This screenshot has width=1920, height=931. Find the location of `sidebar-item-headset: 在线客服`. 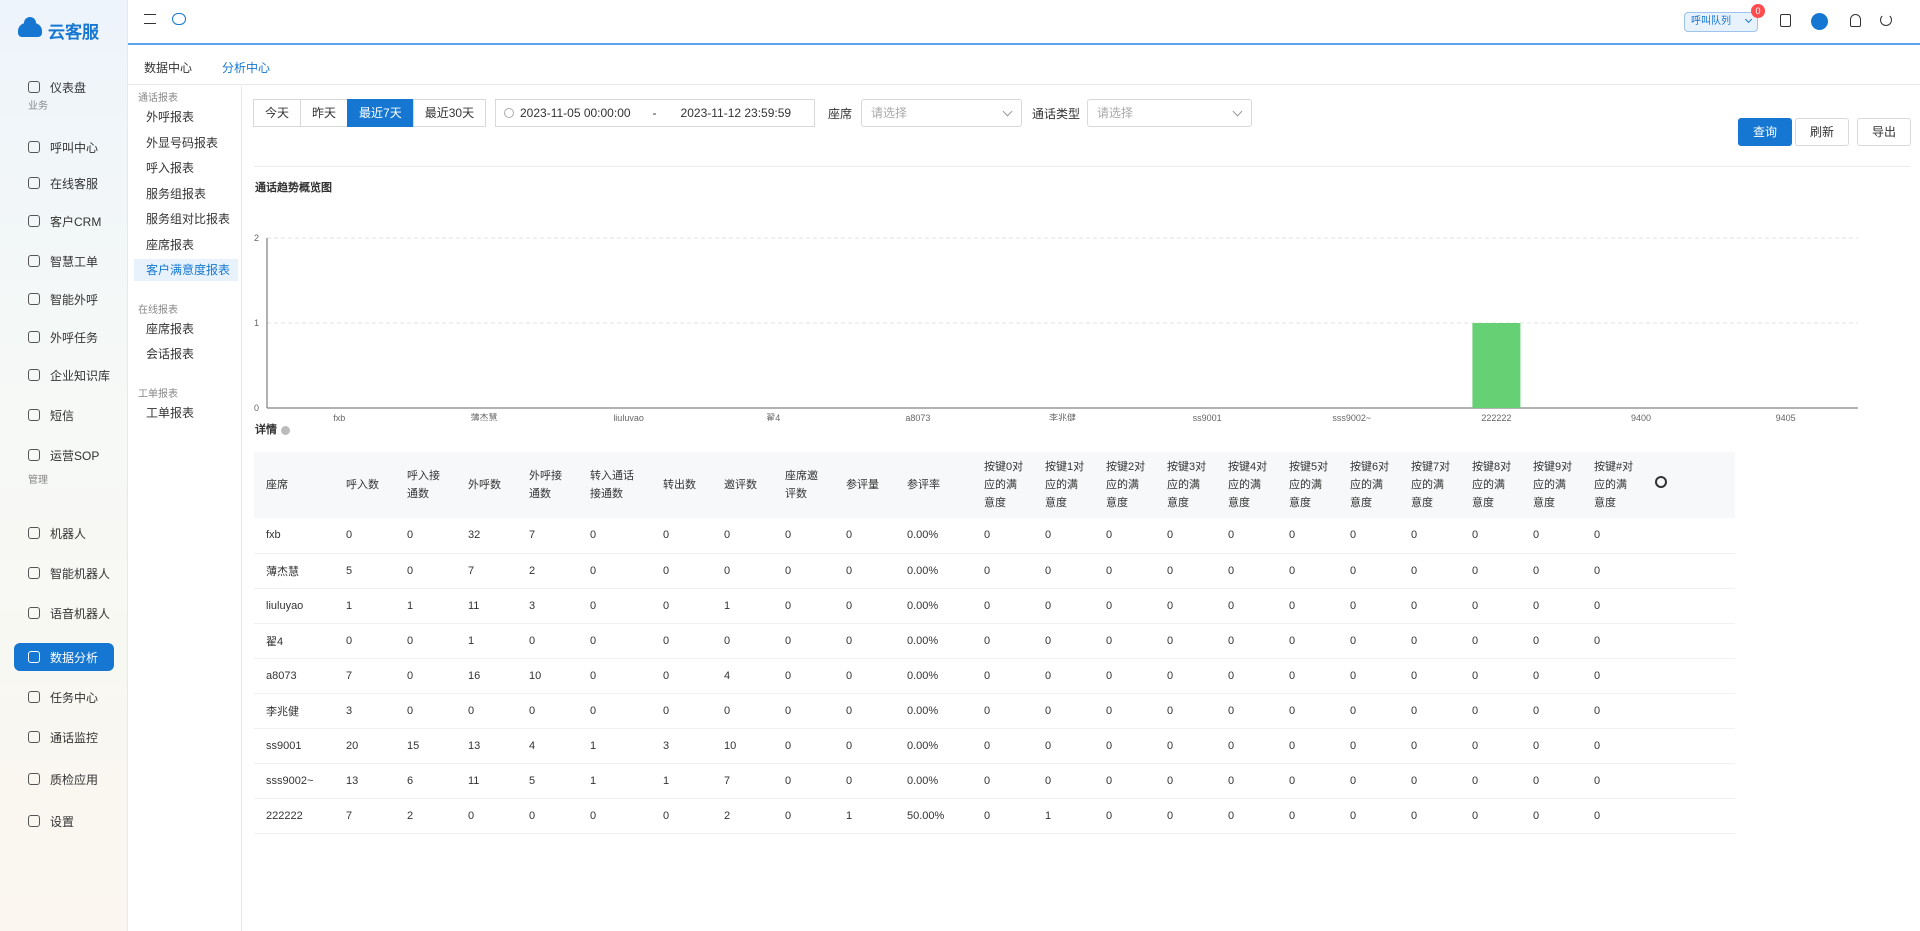

sidebar-item-headset: 在线客服 is located at coordinates (64, 183).